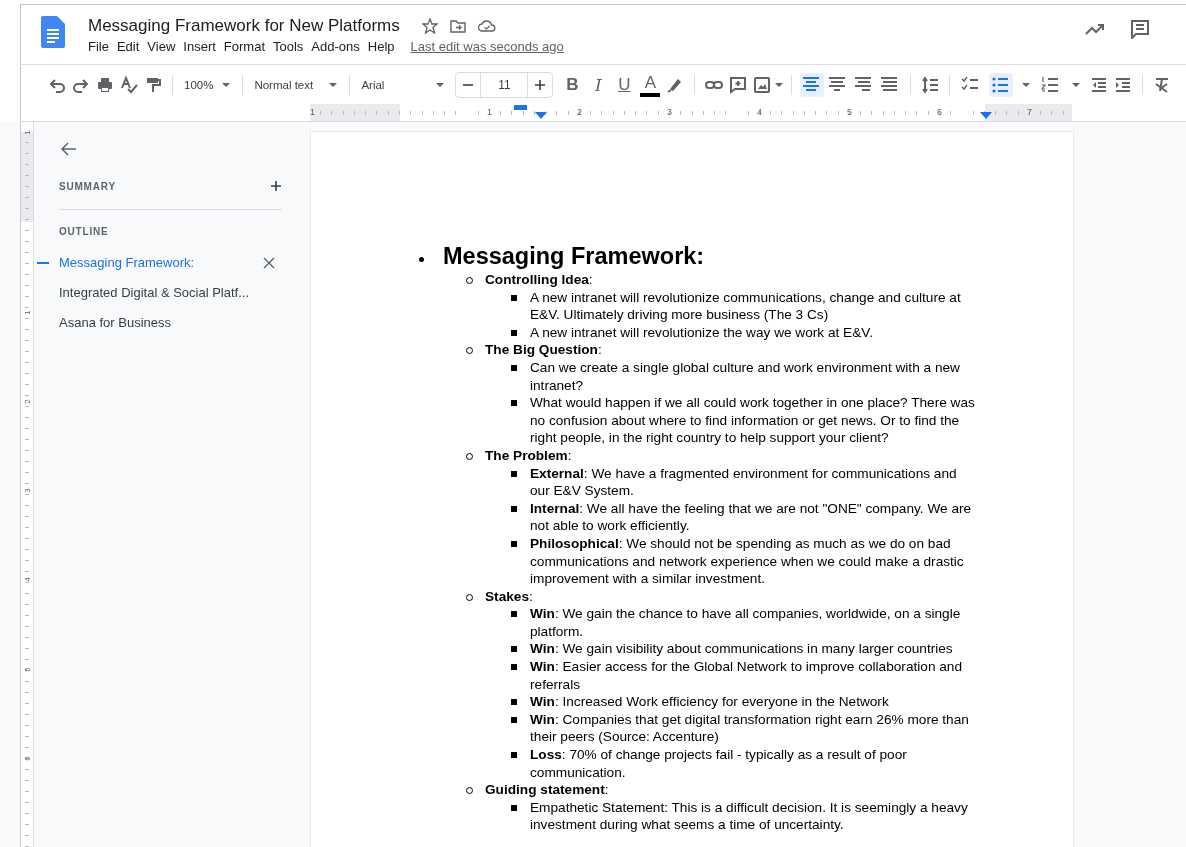  What do you see at coordinates (87, 186) in the screenshot?
I see `summary-label: SUMMARY` at bounding box center [87, 186].